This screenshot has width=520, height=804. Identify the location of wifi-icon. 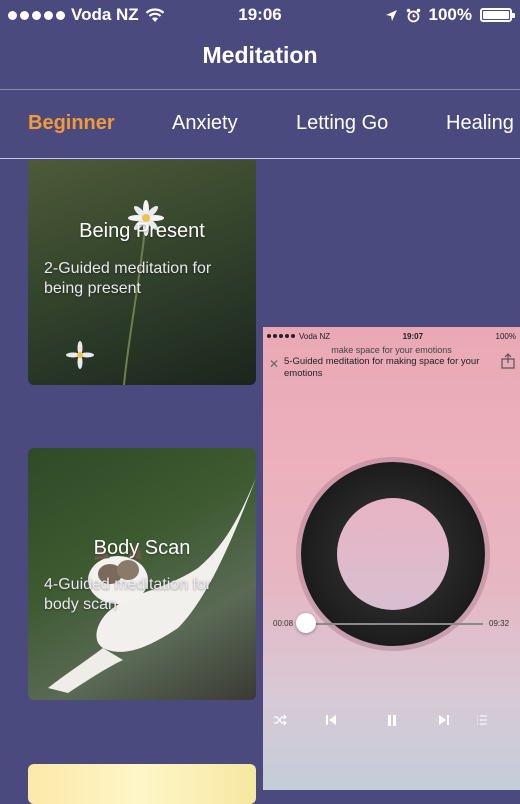
(154, 14).